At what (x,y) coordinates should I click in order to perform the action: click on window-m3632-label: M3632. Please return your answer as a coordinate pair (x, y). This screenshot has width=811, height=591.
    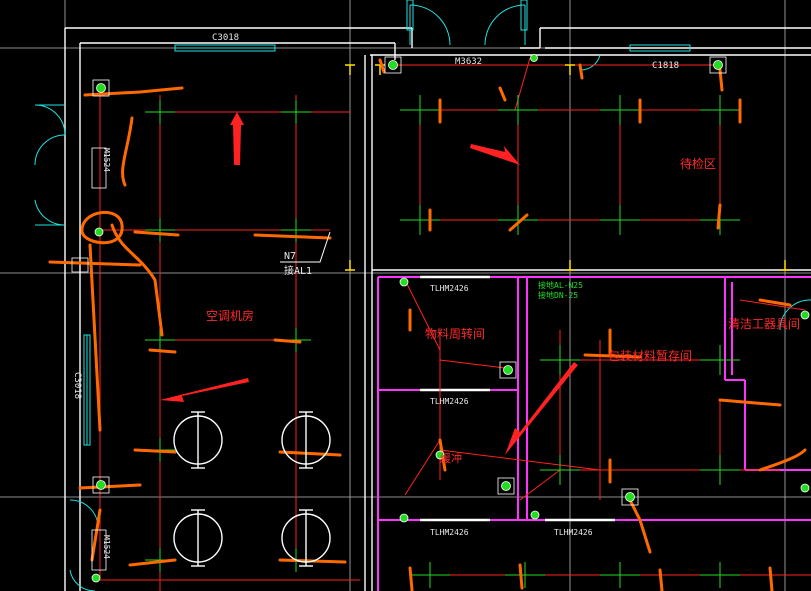
    Looking at the image, I should click on (468, 62).